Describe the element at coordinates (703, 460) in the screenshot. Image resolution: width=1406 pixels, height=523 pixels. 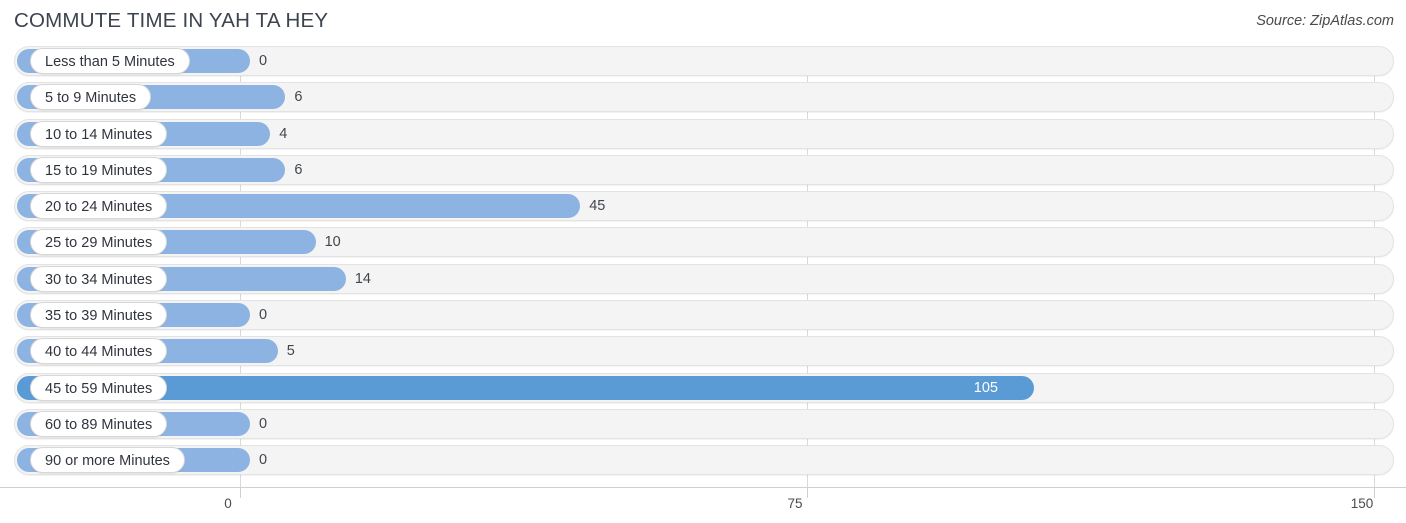
I see `bar-row: 90 or more Minutes 0` at that location.